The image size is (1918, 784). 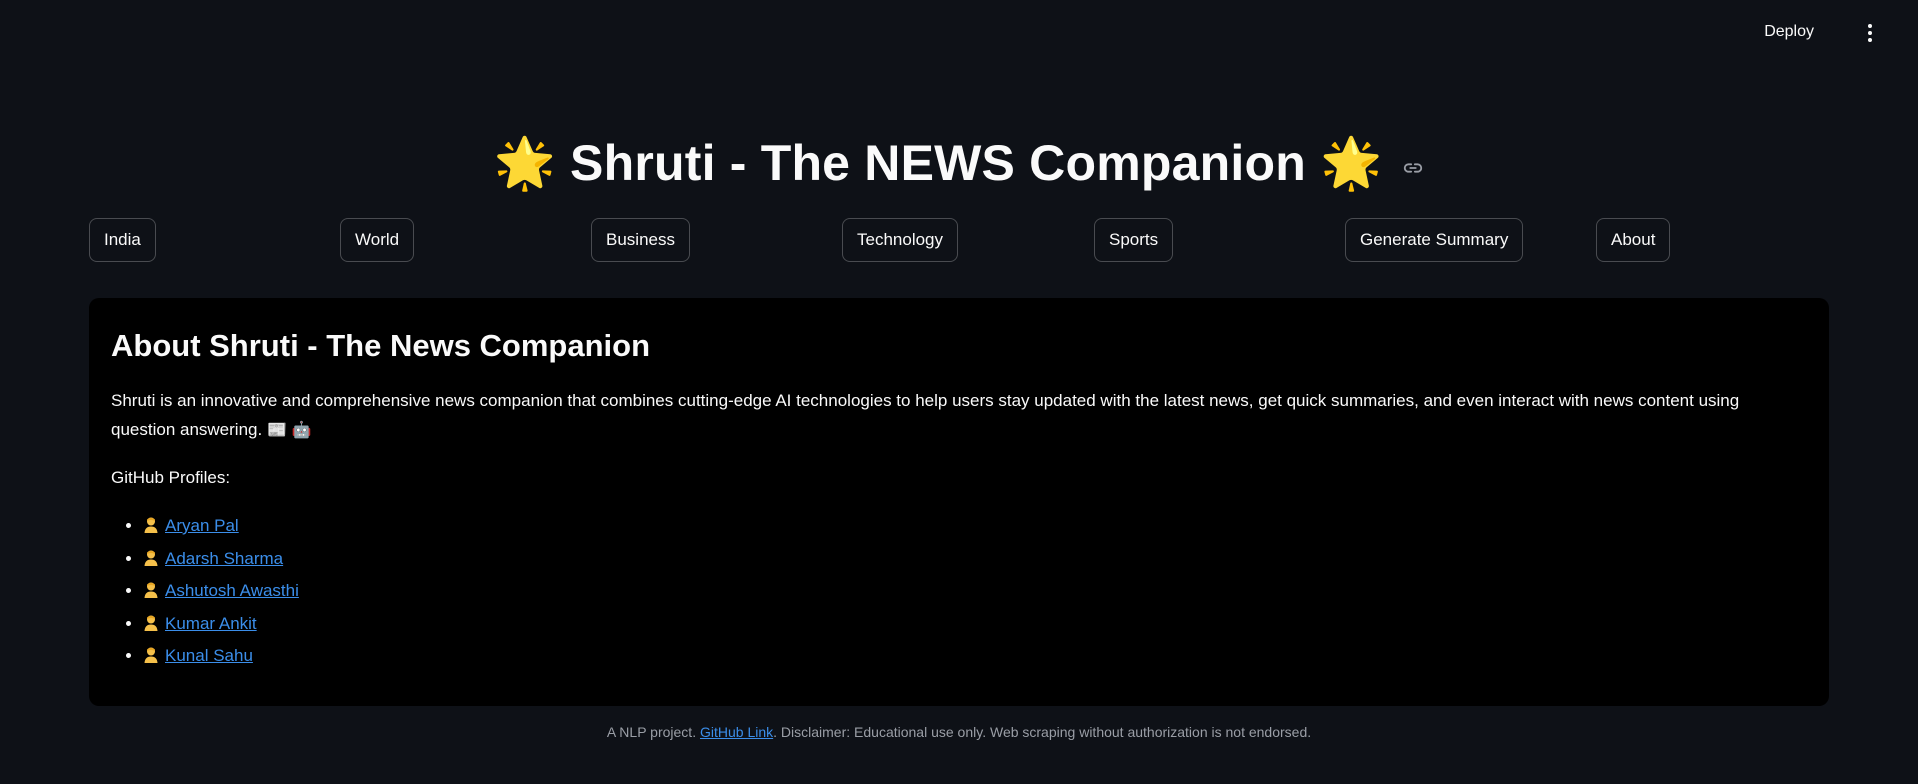 What do you see at coordinates (381, 345) in the screenshot?
I see `about-heading: About Shruti - The News Companion` at bounding box center [381, 345].